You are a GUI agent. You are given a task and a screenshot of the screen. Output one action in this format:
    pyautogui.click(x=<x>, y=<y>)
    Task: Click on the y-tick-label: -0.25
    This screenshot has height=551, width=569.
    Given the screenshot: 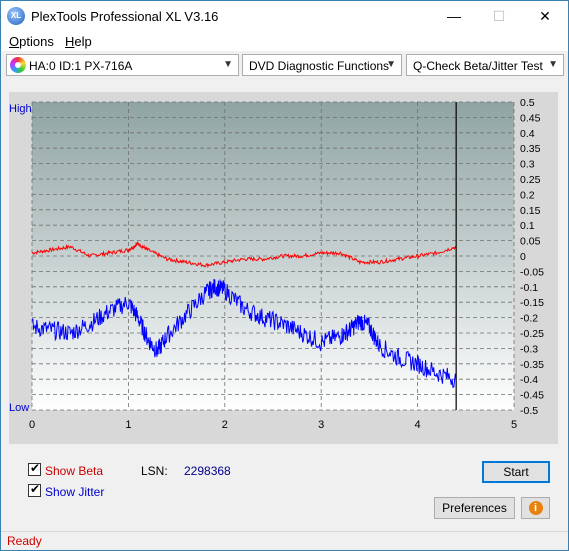 What is the action you would take?
    pyautogui.click(x=532, y=334)
    